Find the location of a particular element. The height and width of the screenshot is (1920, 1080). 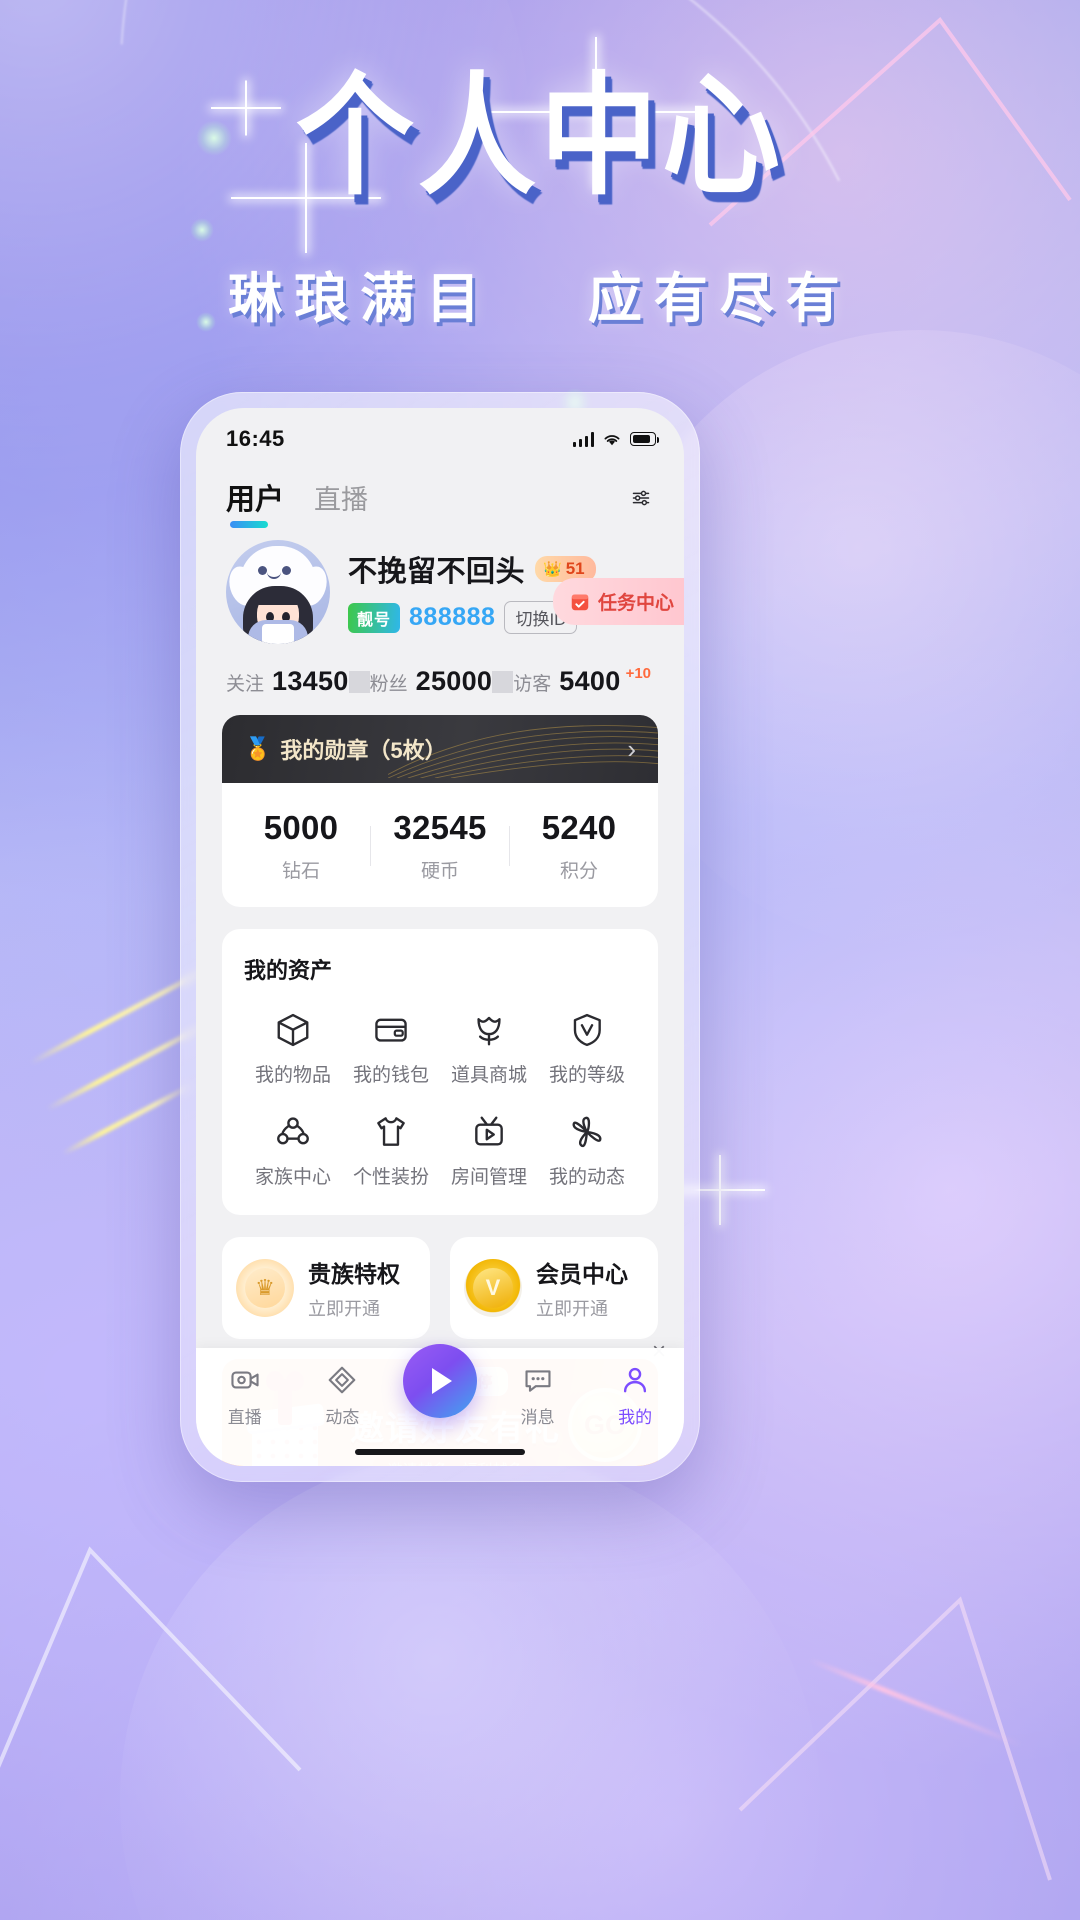

calendar-task-icon is located at coordinates (580, 602).